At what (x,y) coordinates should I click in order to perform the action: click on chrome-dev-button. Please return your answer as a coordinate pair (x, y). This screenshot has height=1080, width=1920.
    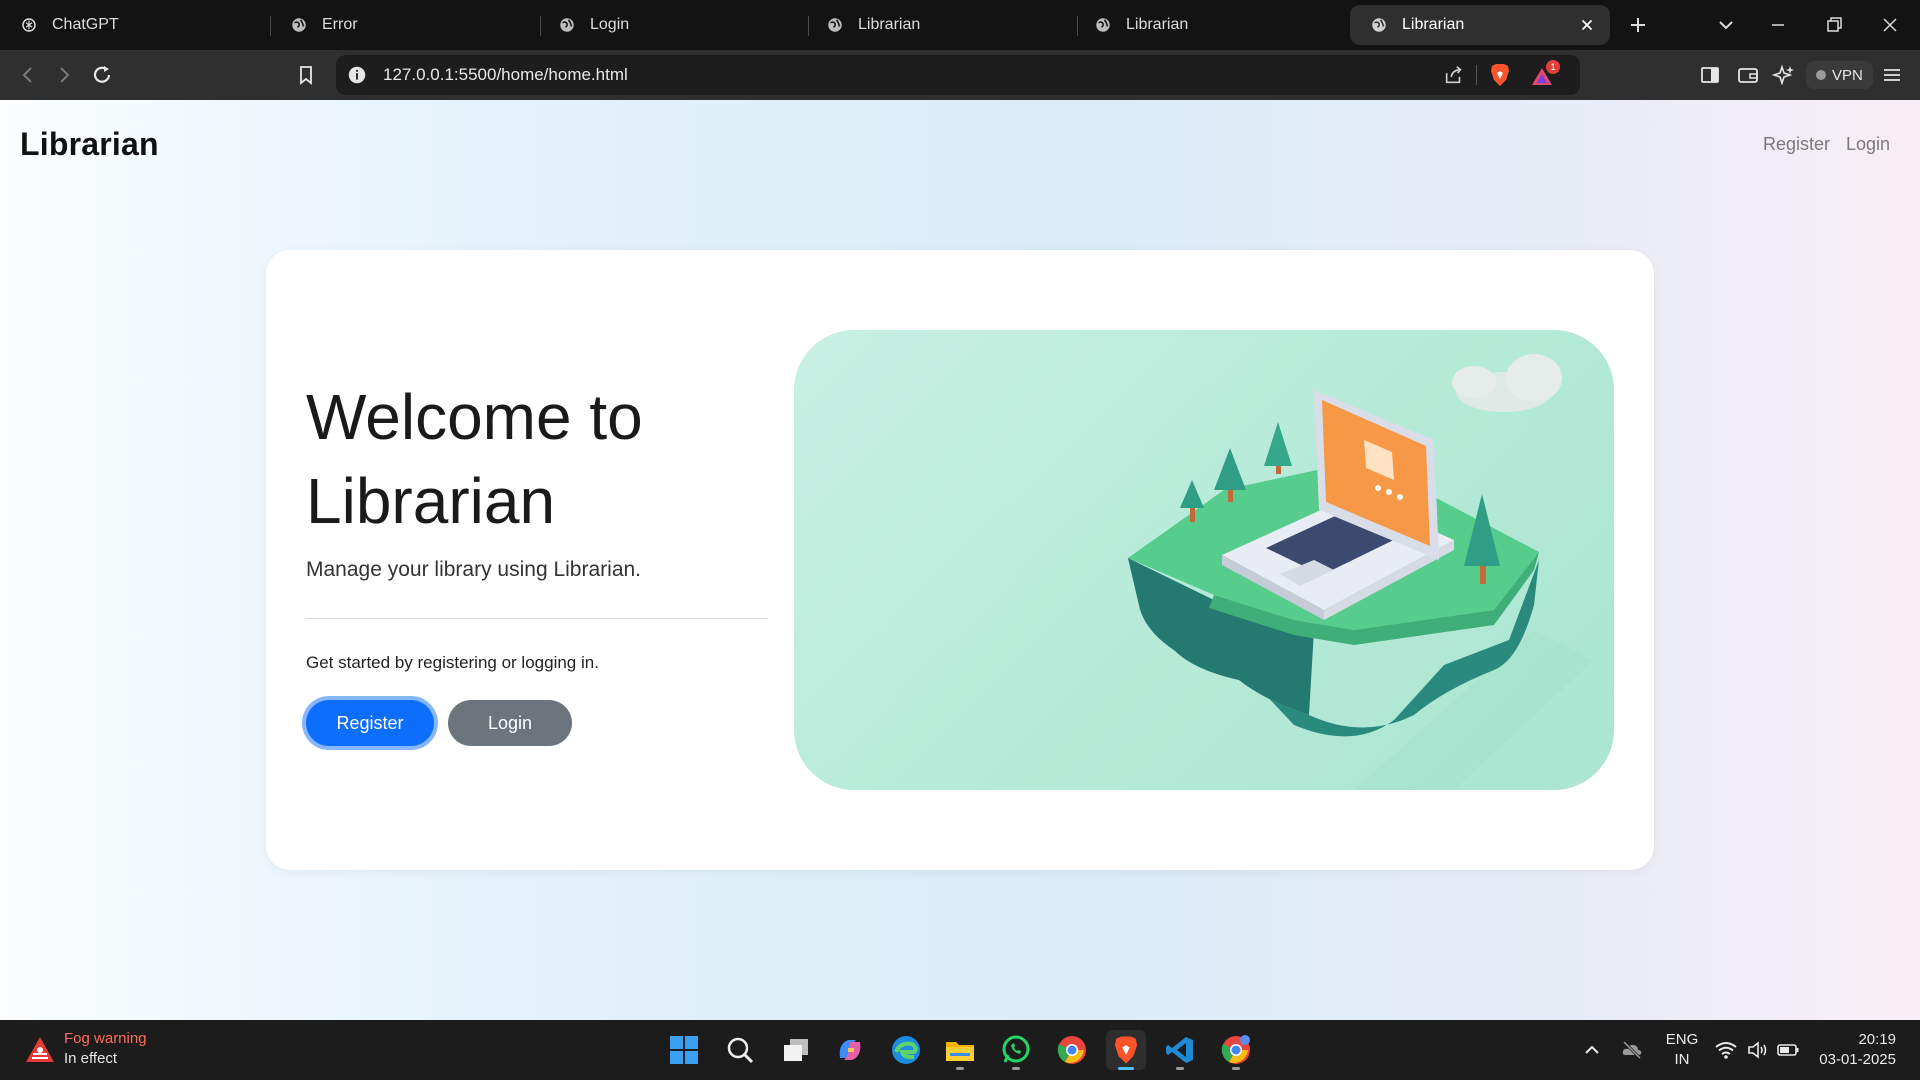
    Looking at the image, I should click on (1236, 1050).